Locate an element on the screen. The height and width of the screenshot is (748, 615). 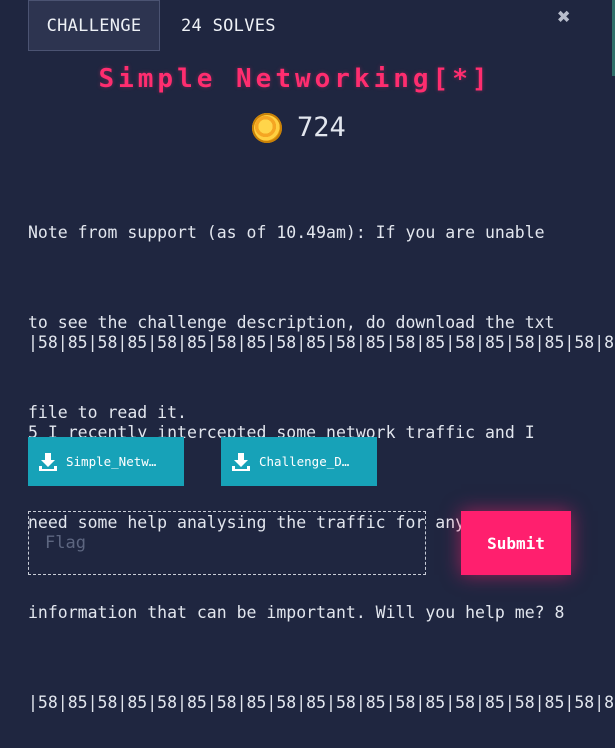
close-icon: ✖ is located at coordinates (564, 17).